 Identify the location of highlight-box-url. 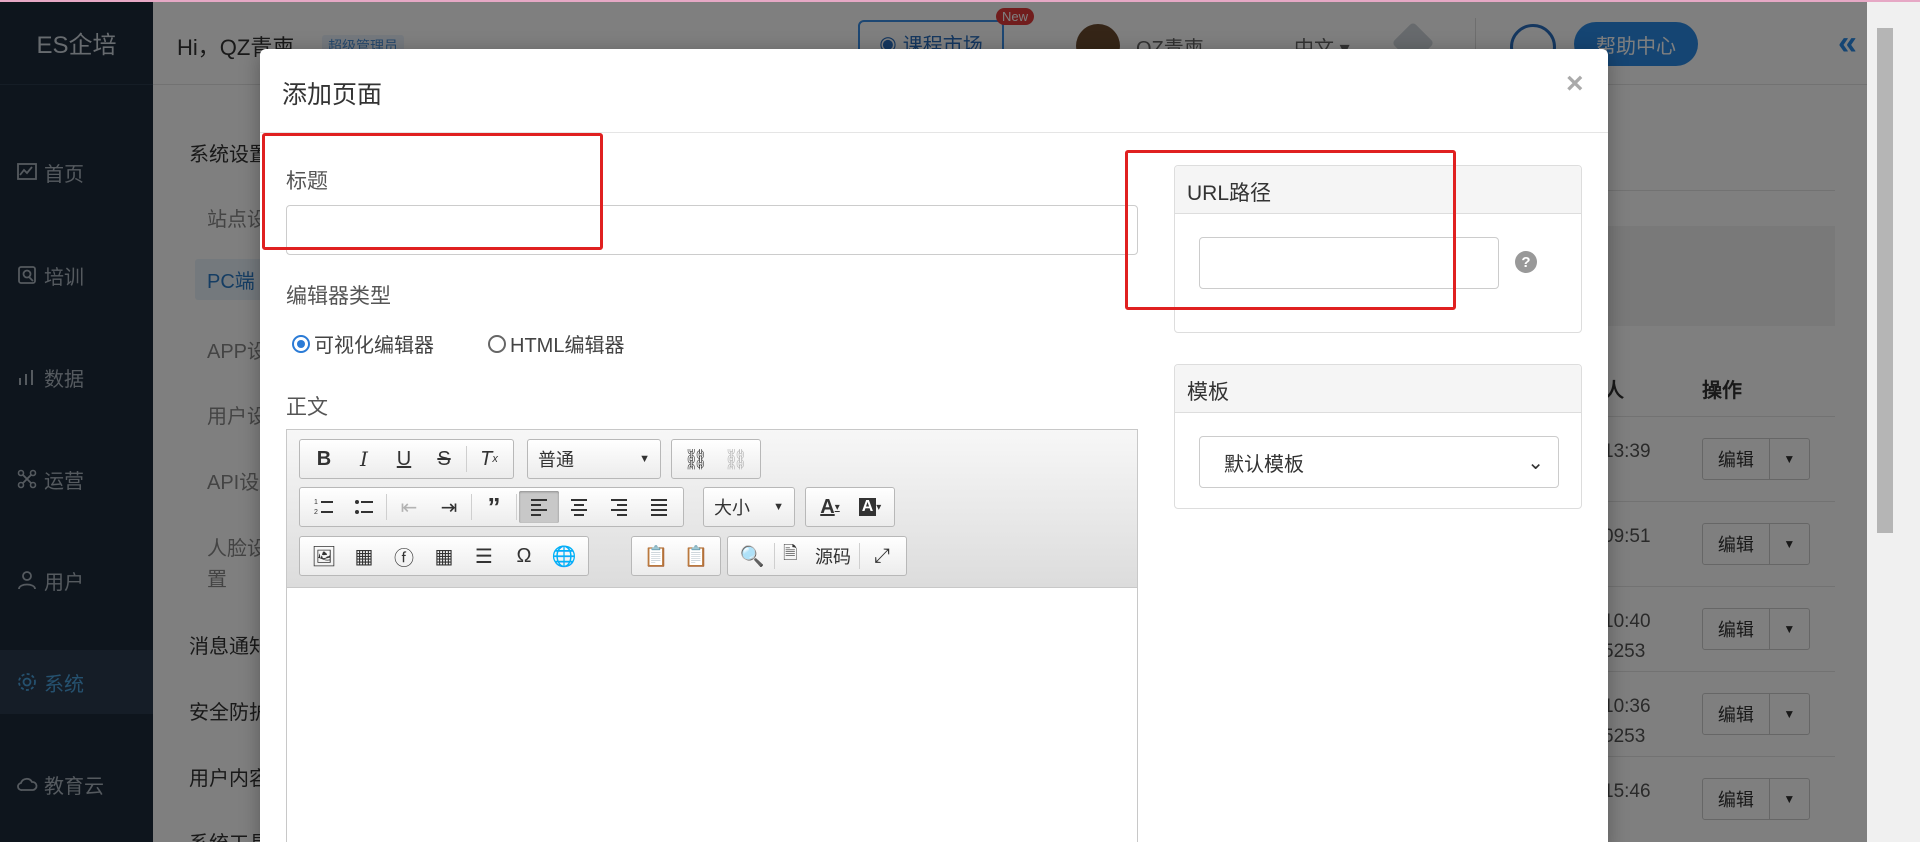
(1290, 230).